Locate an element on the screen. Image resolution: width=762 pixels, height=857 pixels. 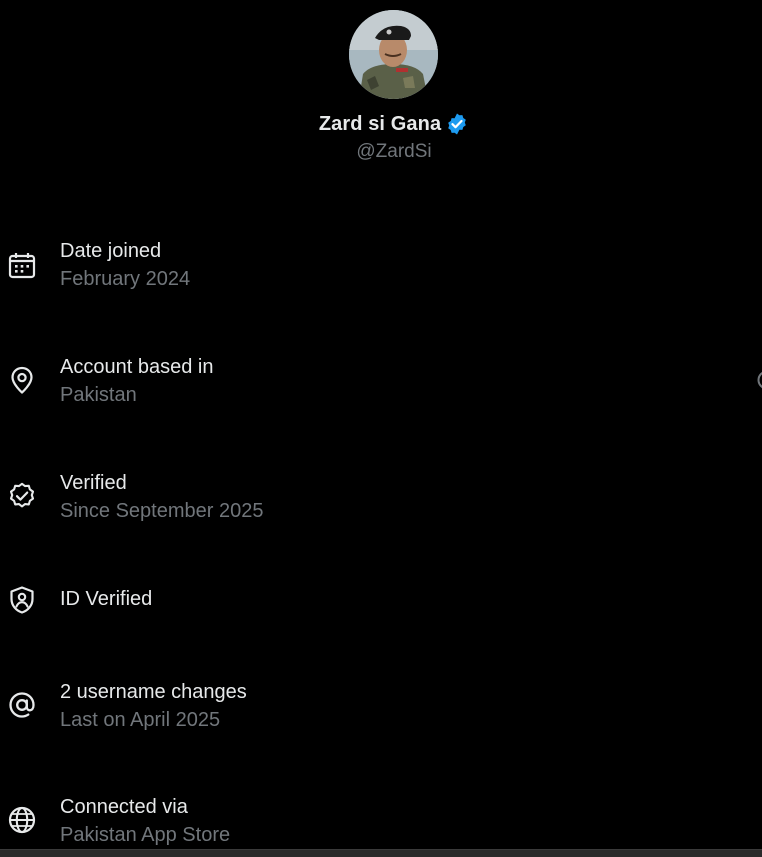
location-pin-icon is located at coordinates (22, 380).